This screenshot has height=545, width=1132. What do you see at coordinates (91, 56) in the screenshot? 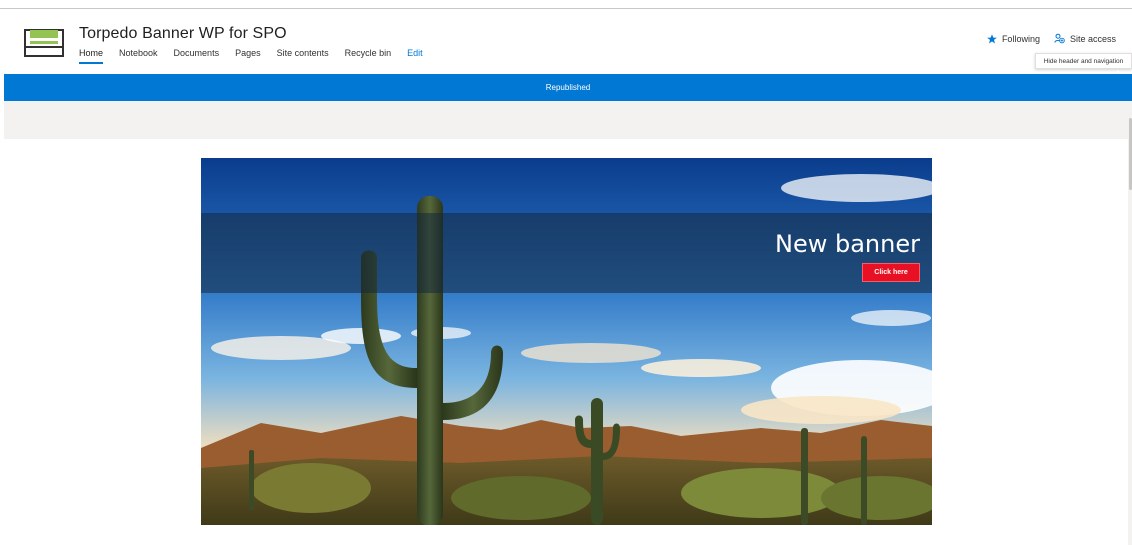
I see `nav-item-home: Home` at bounding box center [91, 56].